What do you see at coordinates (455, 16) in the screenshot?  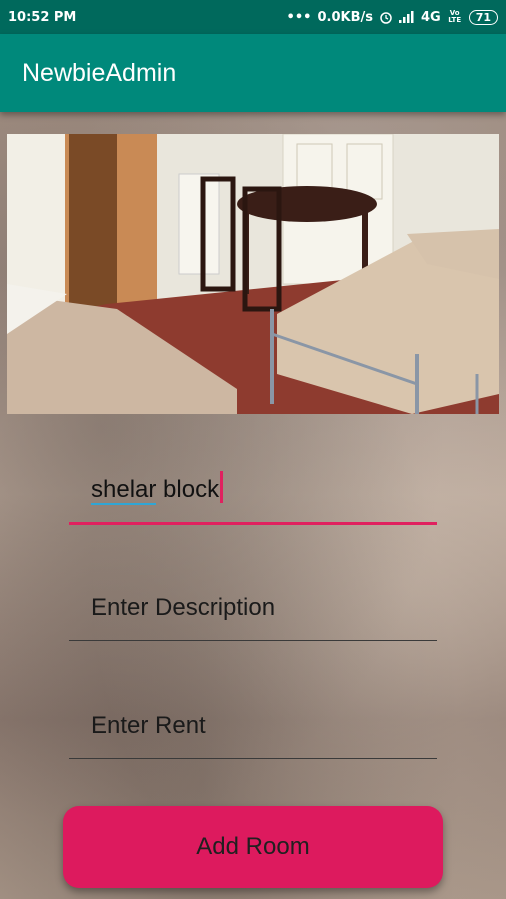 I see `volte-icon: Vo LTE` at bounding box center [455, 16].